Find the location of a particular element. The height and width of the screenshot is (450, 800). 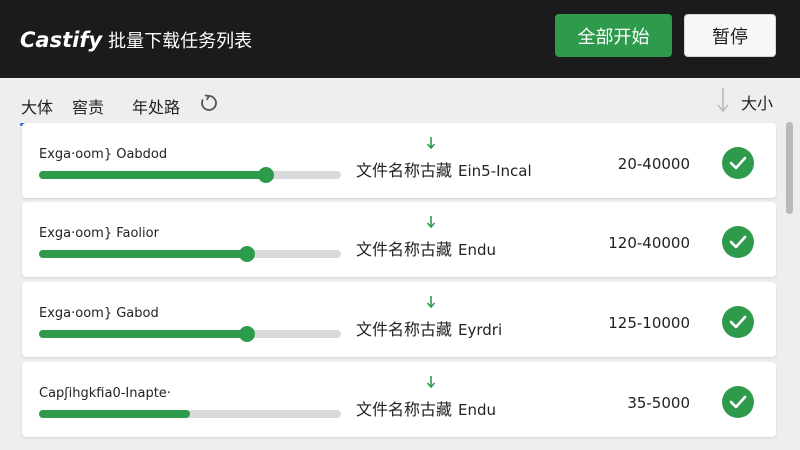

task-file-name: Exga·oom} Faolior is located at coordinates (99, 233).